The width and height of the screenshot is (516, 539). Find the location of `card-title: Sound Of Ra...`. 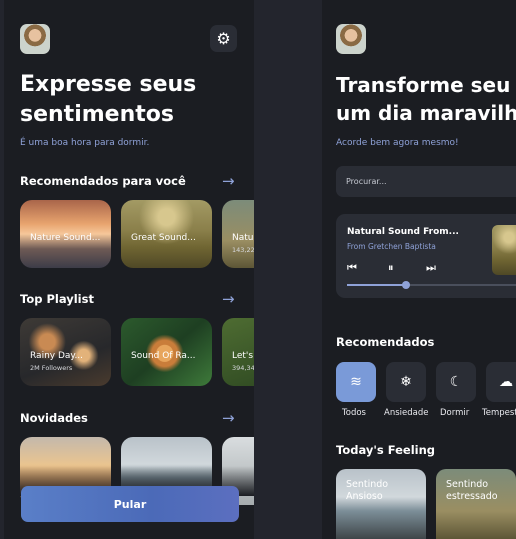

card-title: Sound Of Ra... is located at coordinates (163, 356).